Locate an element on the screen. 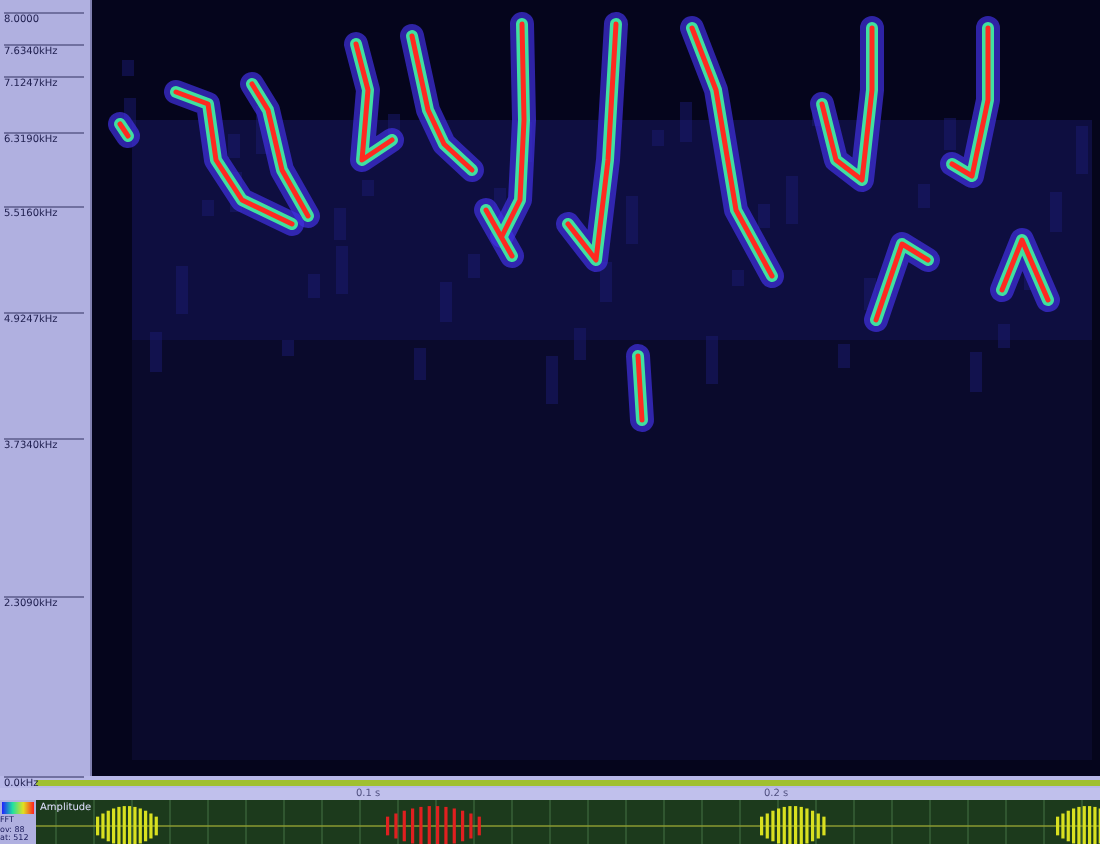  color-scale is located at coordinates (18, 808).